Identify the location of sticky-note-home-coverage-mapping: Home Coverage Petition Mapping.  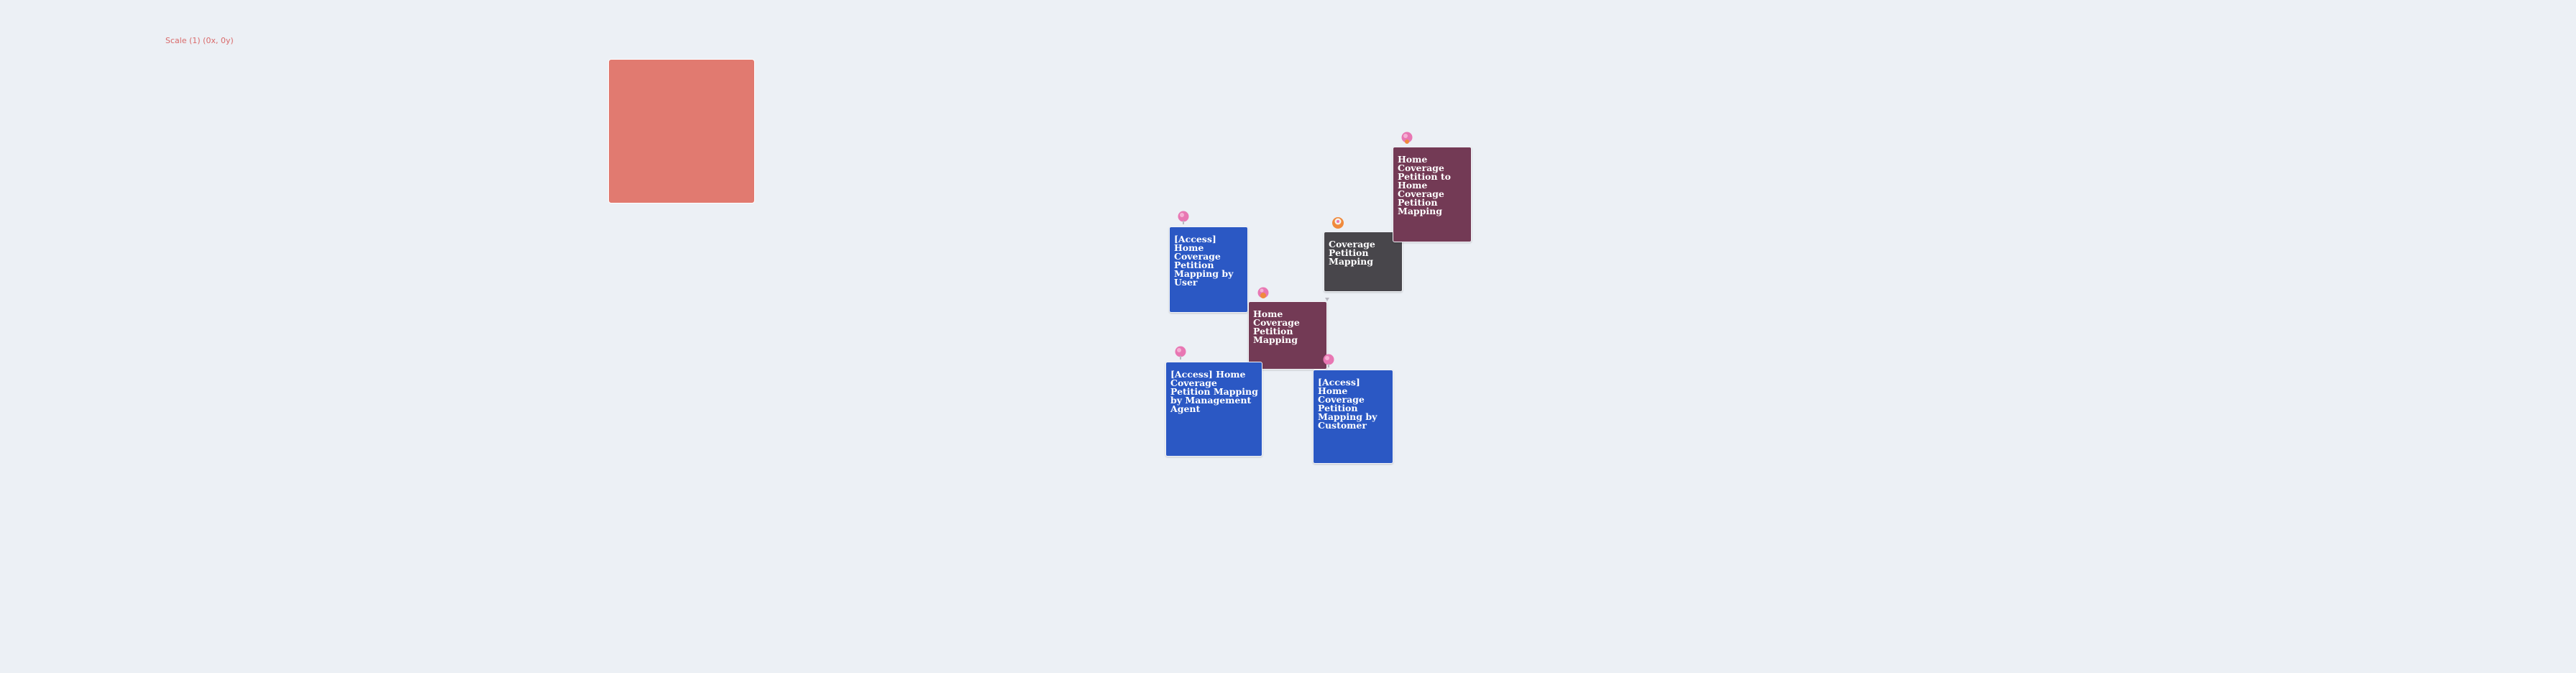
(1287, 335).